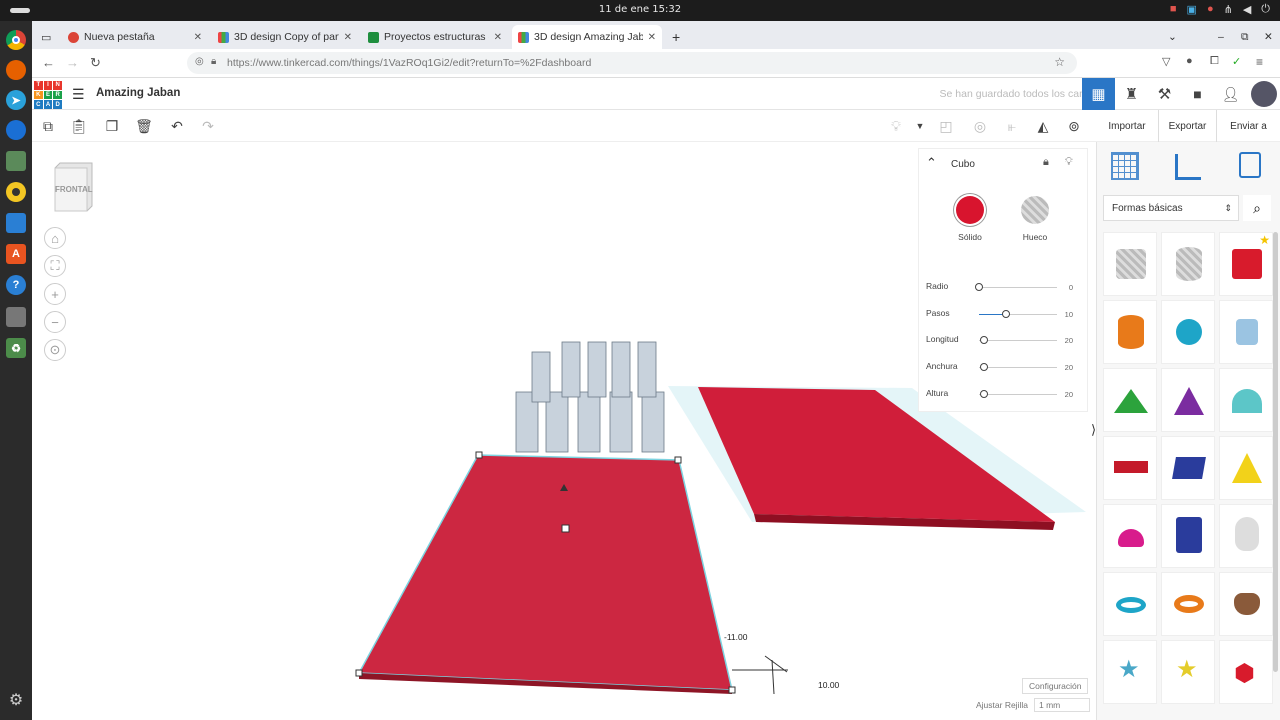 Image resolution: width=1280 pixels, height=720 pixels. Describe the element at coordinates (1131, 94) in the screenshot. I see `blocks-view-button: ♜` at that location.